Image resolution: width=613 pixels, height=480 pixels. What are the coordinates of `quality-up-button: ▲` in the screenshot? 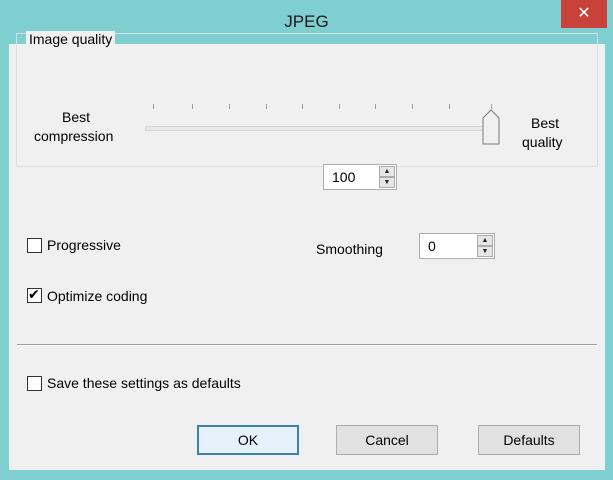 It's located at (387, 171).